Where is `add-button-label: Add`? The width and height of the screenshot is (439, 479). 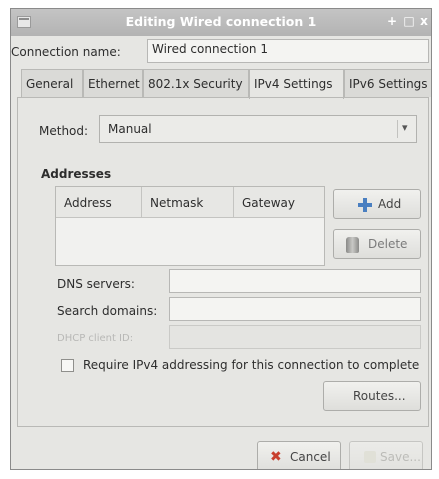
add-button-label: Add is located at coordinates (390, 204).